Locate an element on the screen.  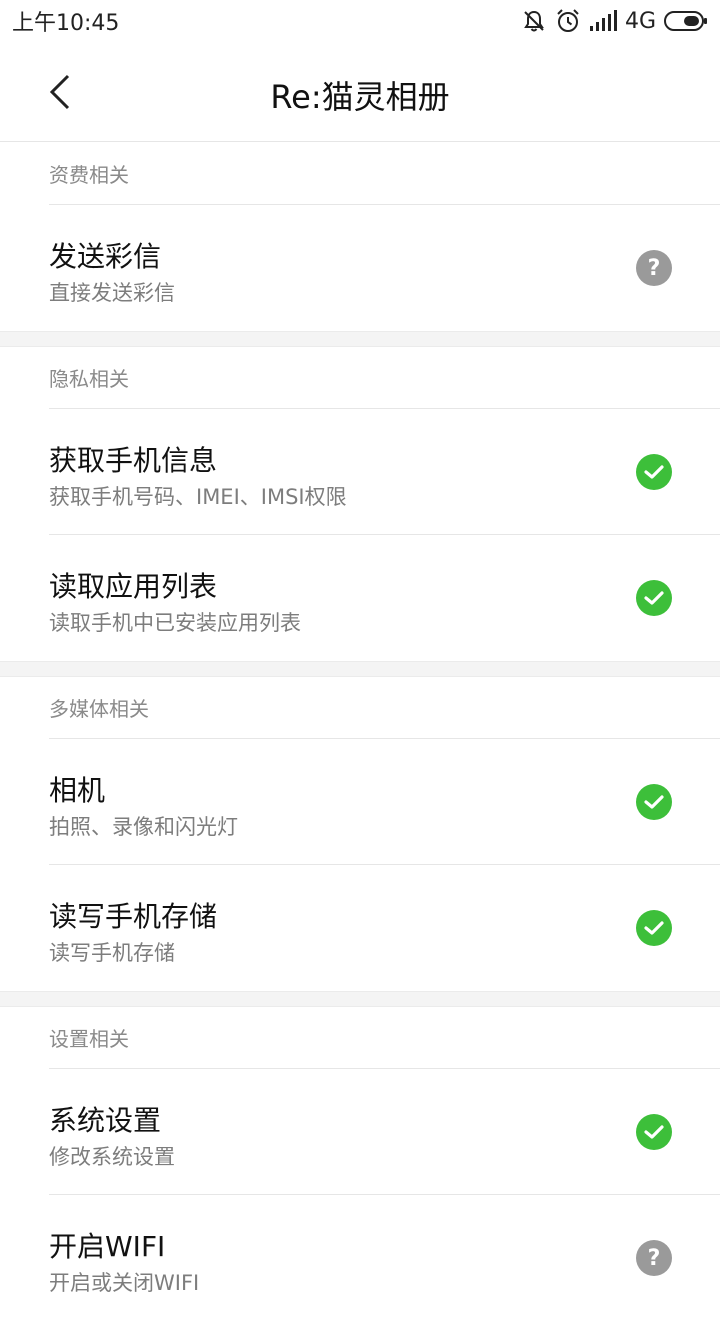
alarm-icon is located at coordinates (568, 20).